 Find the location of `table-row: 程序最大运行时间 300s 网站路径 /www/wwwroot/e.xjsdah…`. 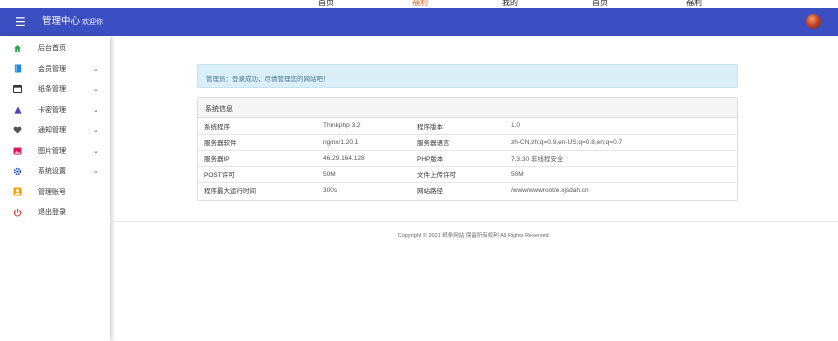

table-row: 程序最大运行时间 300s 网站路径 /www/wwwroot/e.xjsdah… is located at coordinates (467, 189).